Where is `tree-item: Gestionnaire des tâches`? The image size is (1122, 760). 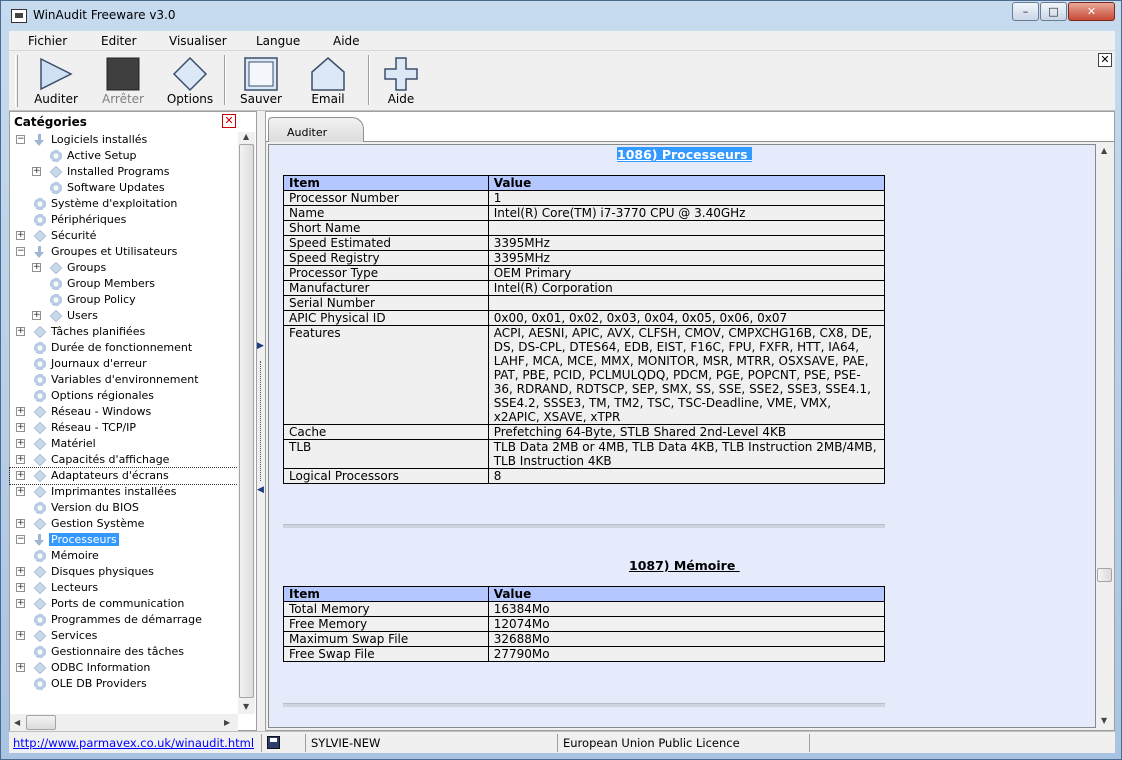 tree-item: Gestionnaire des tâches is located at coordinates (124, 652).